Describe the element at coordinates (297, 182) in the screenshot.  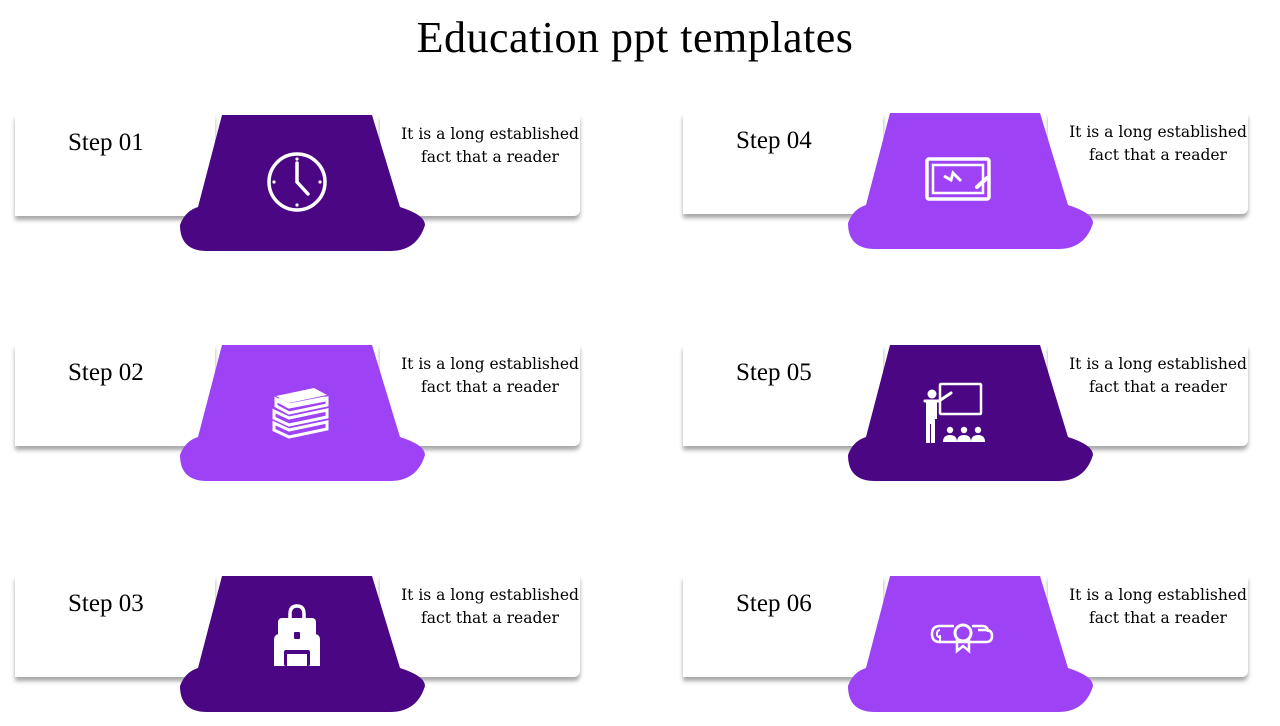
I see `clock-icon` at that location.